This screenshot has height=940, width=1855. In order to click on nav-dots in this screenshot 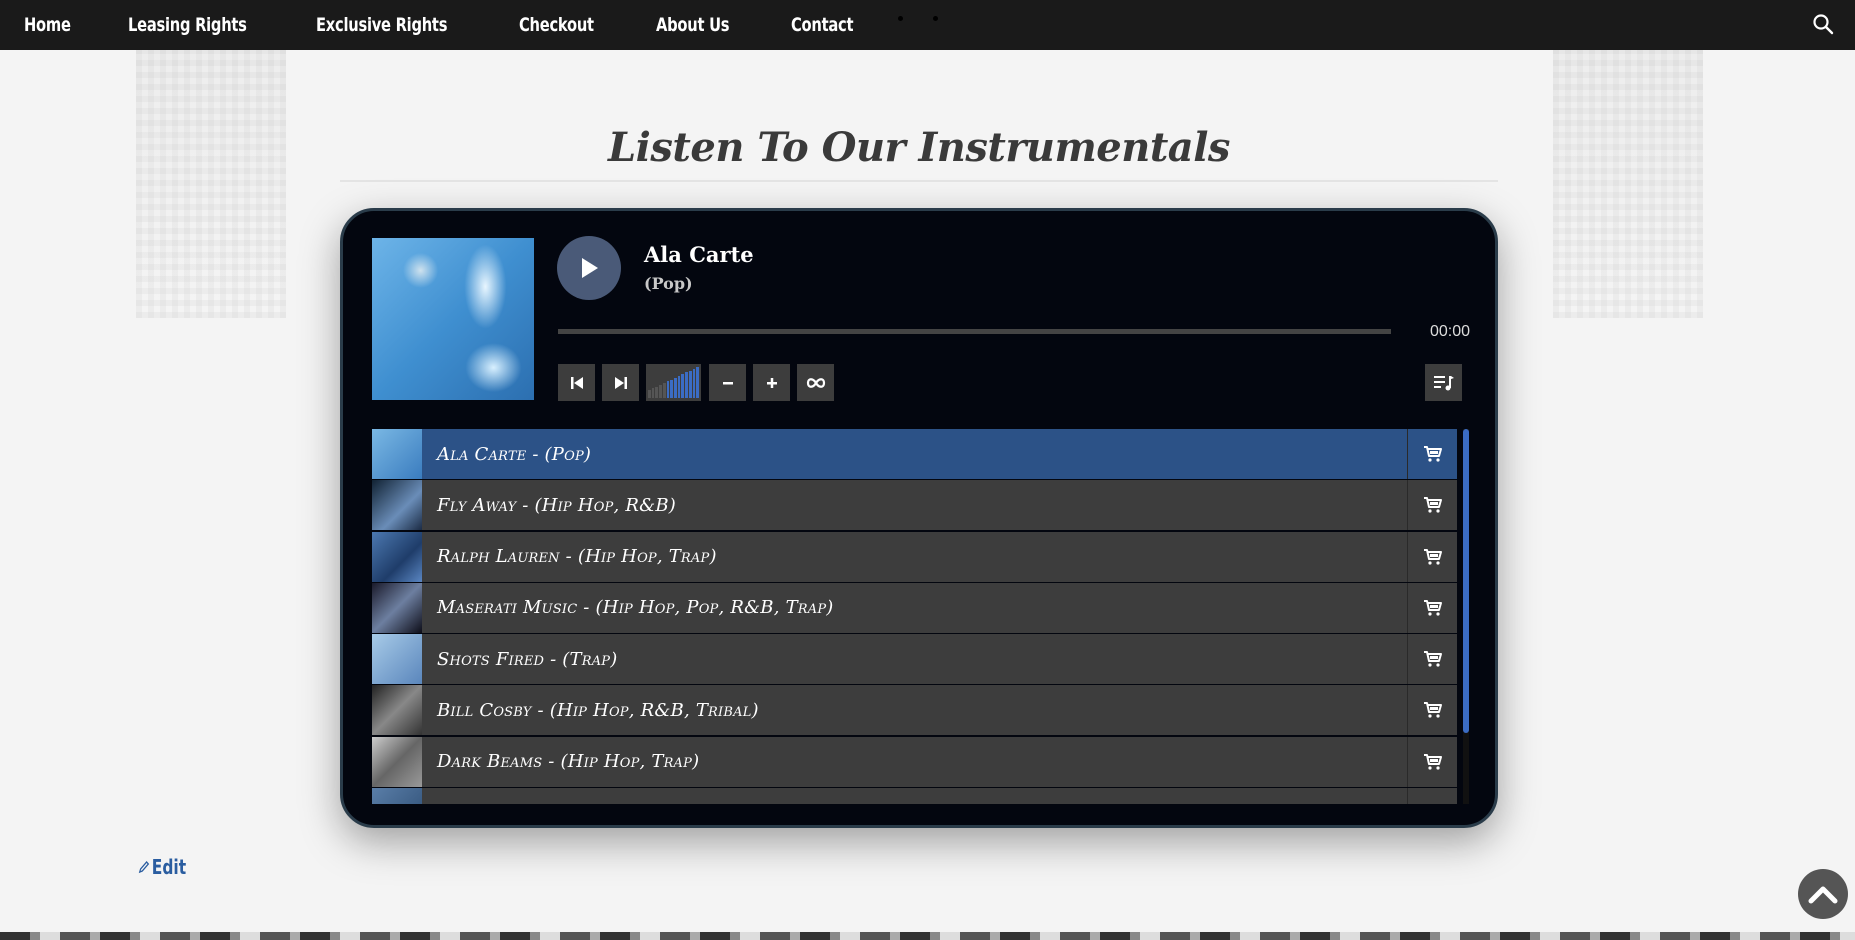, I will do `click(918, 18)`.